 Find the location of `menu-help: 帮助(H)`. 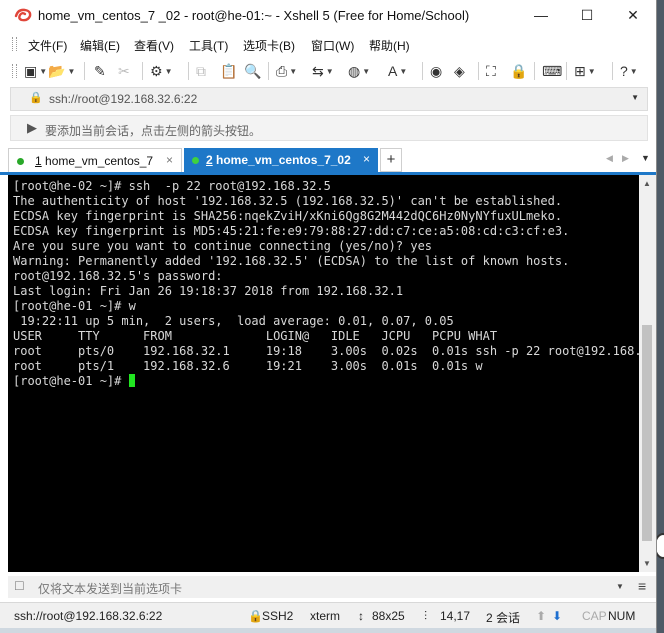

menu-help: 帮助(H) is located at coordinates (389, 45).